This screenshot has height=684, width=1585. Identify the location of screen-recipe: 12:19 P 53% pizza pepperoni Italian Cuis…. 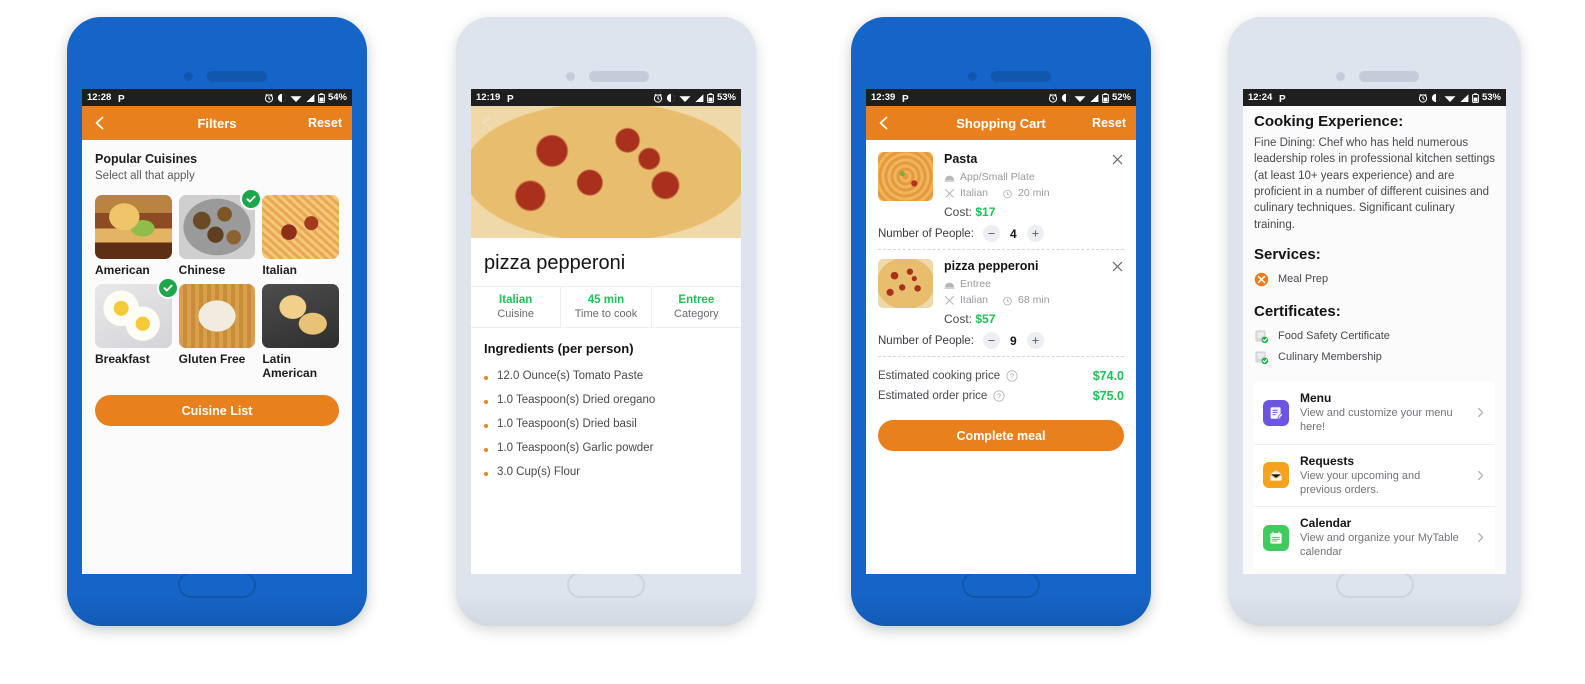
(606, 331).